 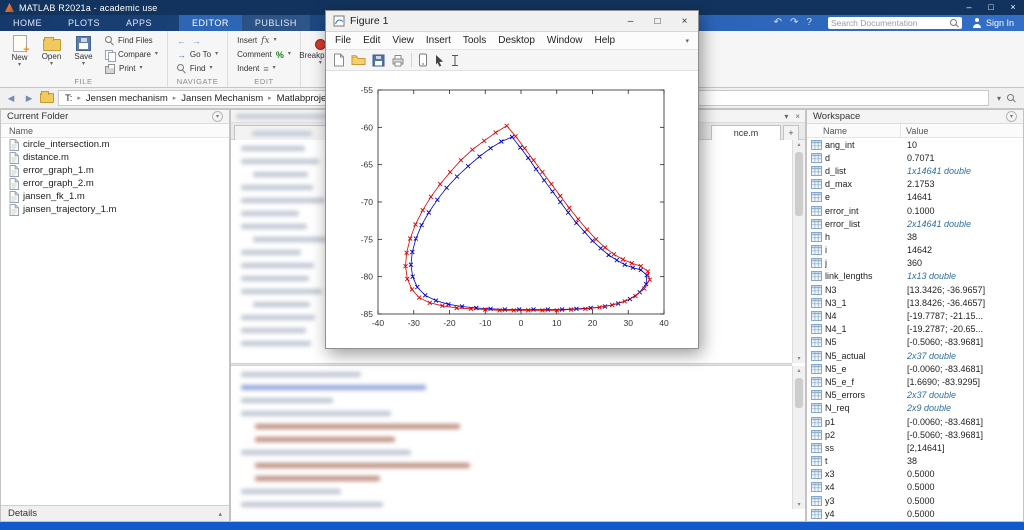 What do you see at coordinates (915, 302) in the screenshot?
I see `workspace-variable: N3_1 [13.8426; -36.4657]` at bounding box center [915, 302].